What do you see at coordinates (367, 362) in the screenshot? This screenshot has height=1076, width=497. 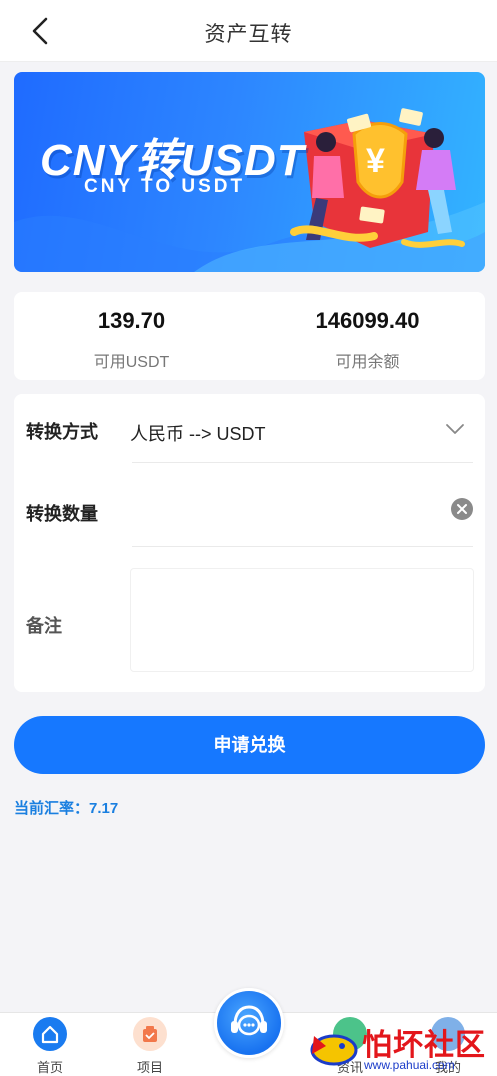 I see `cny-balance-label: 可用余额` at bounding box center [367, 362].